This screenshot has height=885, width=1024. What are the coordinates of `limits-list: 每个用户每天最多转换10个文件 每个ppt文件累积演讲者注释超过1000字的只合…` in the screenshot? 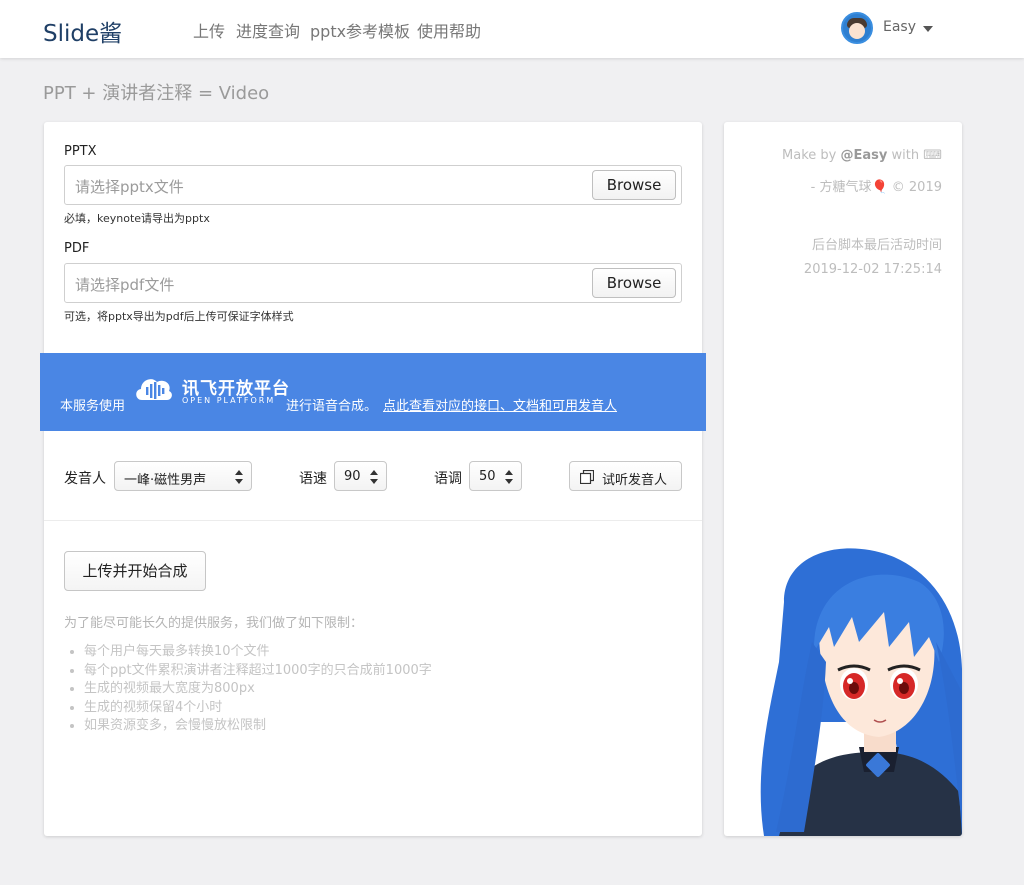 It's located at (258, 689).